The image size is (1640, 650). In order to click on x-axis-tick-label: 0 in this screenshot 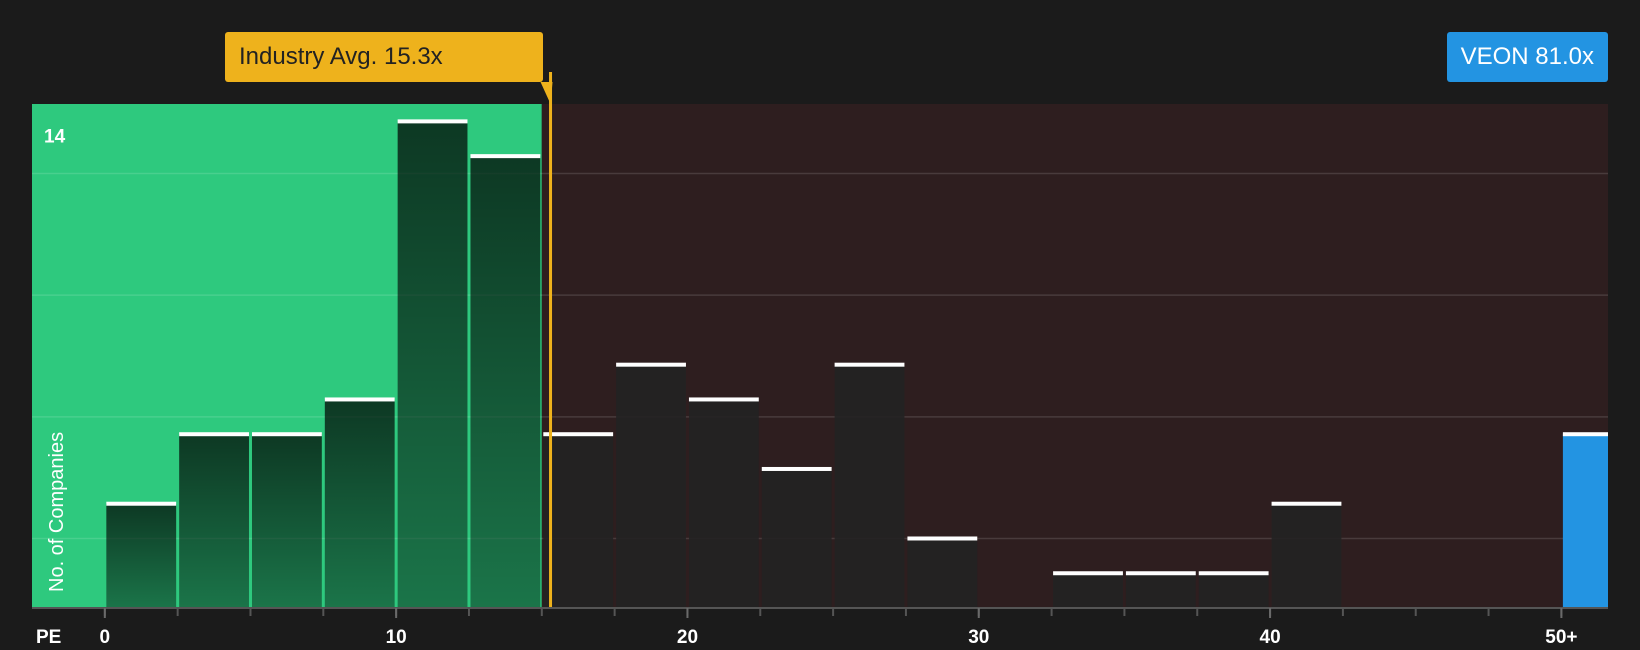, I will do `click(105, 637)`.